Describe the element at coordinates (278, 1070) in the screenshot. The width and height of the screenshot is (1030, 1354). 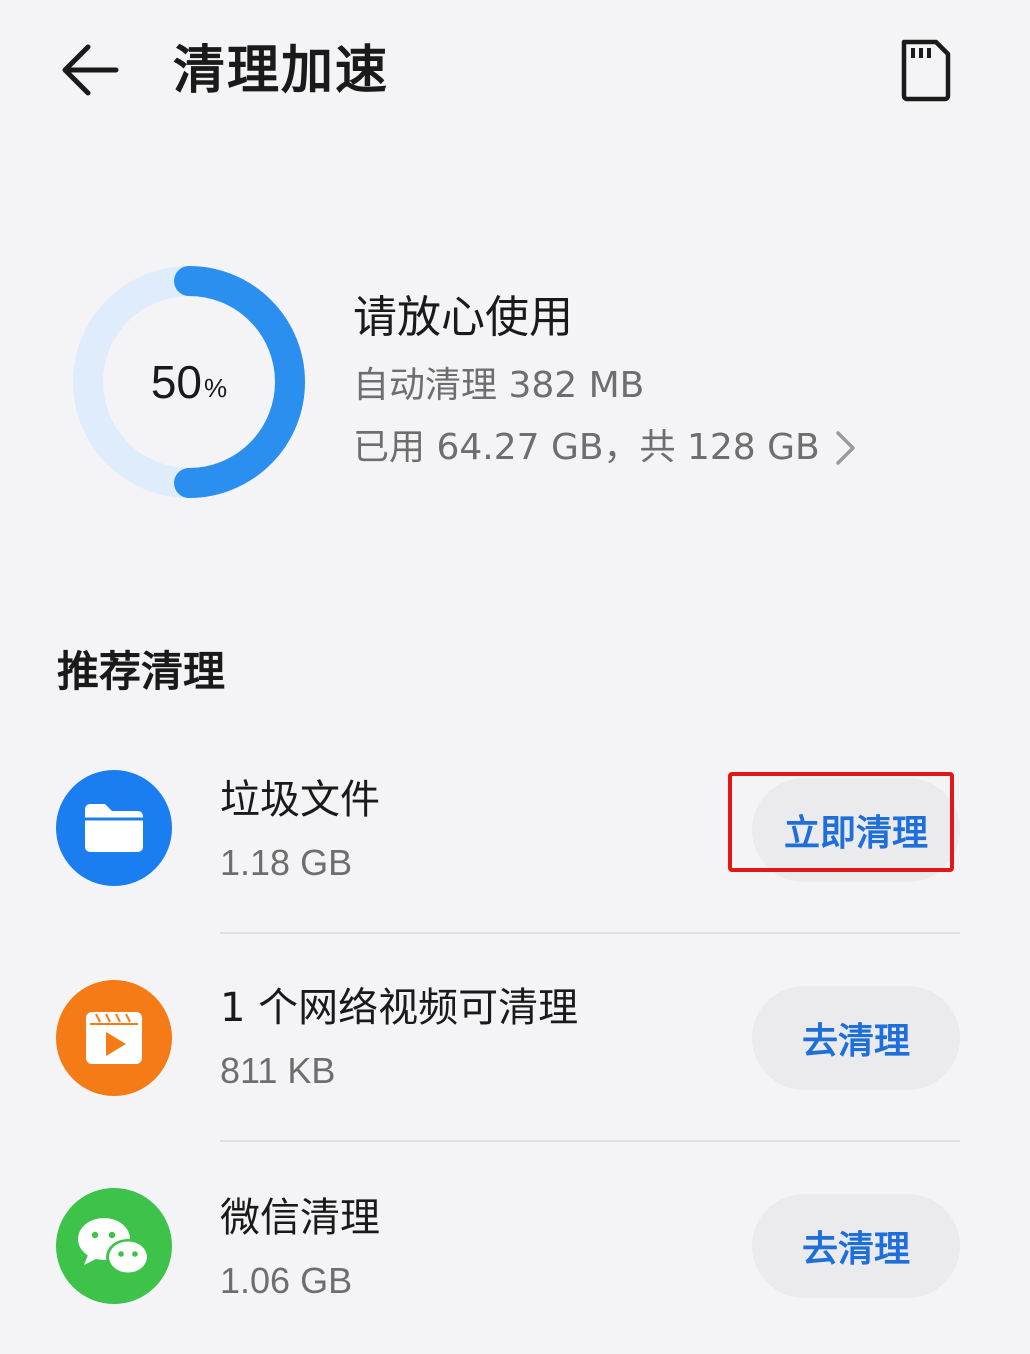
I see `item-size: 811 KB` at that location.